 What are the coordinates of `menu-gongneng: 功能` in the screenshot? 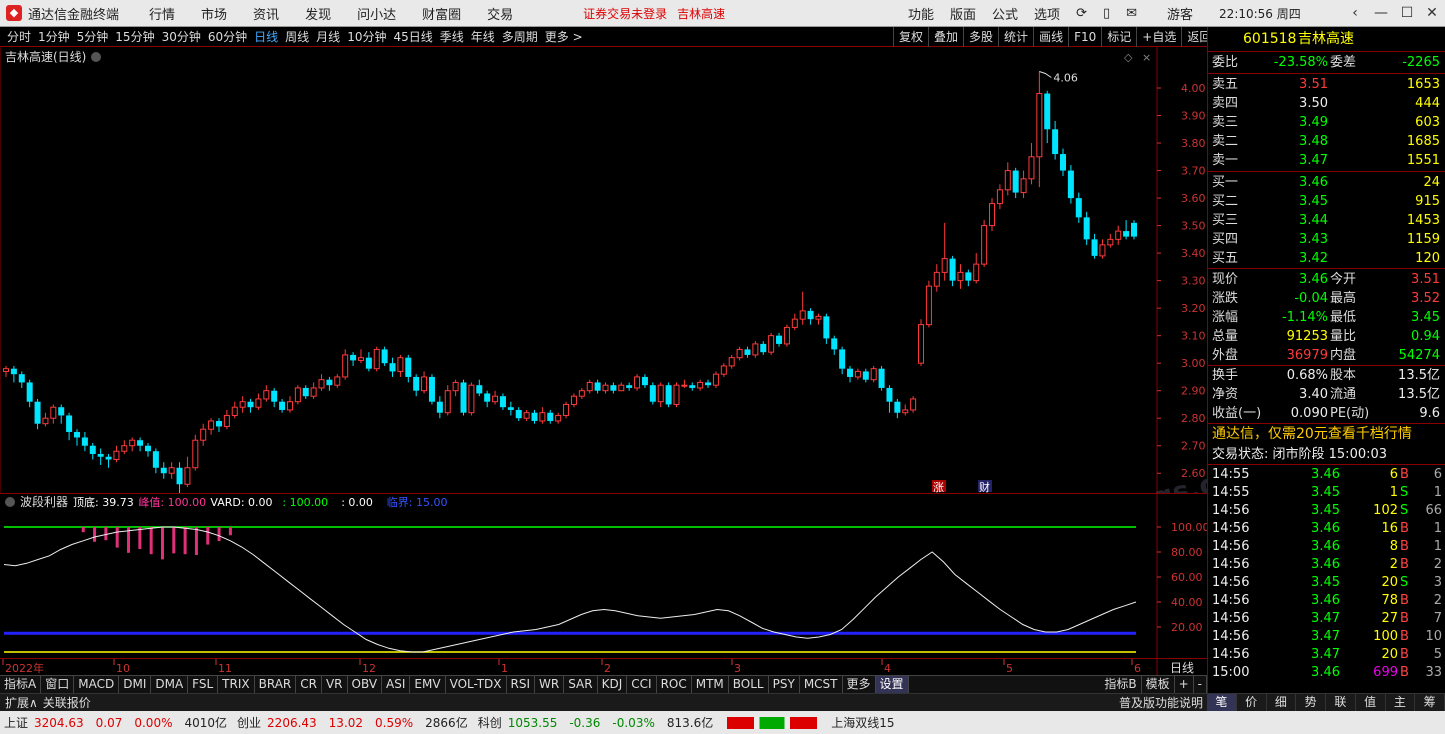 It's located at (921, 13).